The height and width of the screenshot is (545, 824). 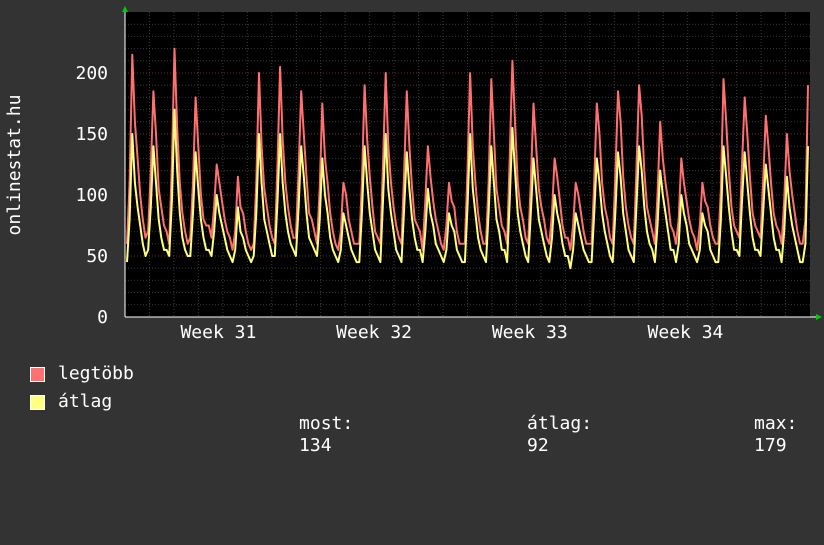 What do you see at coordinates (686, 332) in the screenshot?
I see `x-tick-label: Week 34` at bounding box center [686, 332].